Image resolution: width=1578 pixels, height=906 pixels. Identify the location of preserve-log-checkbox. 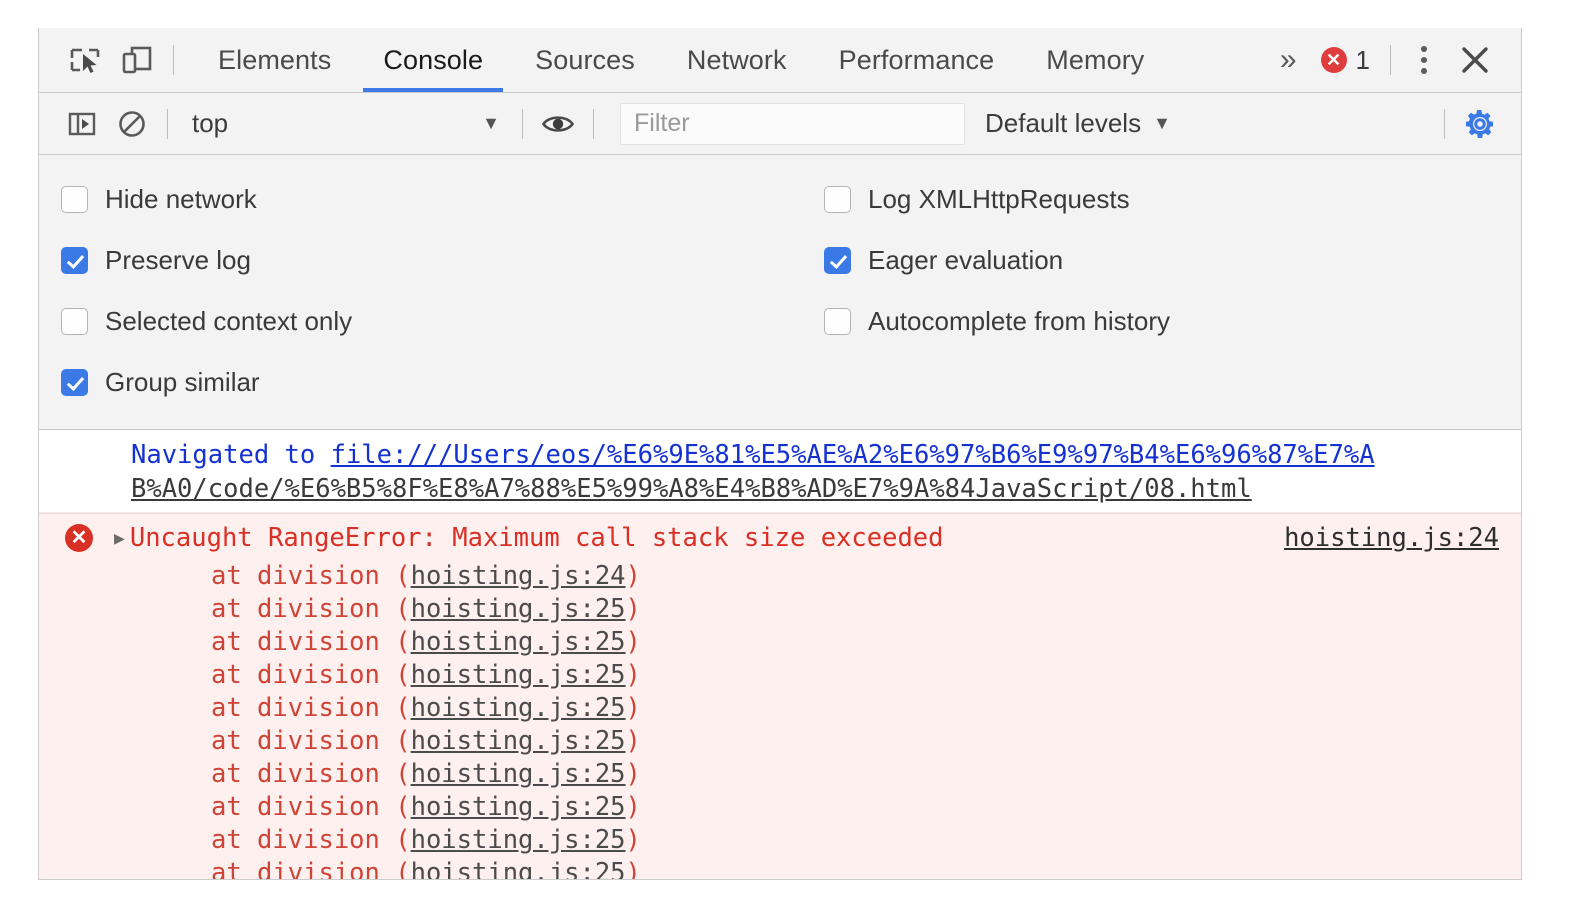
(74, 260).